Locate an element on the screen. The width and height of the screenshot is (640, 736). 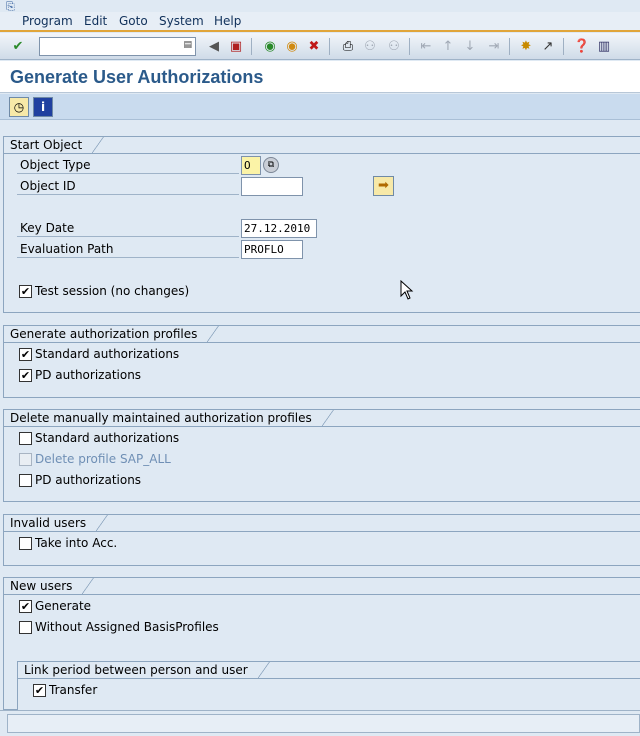
group-title: Invalid users is located at coordinates (56, 522).